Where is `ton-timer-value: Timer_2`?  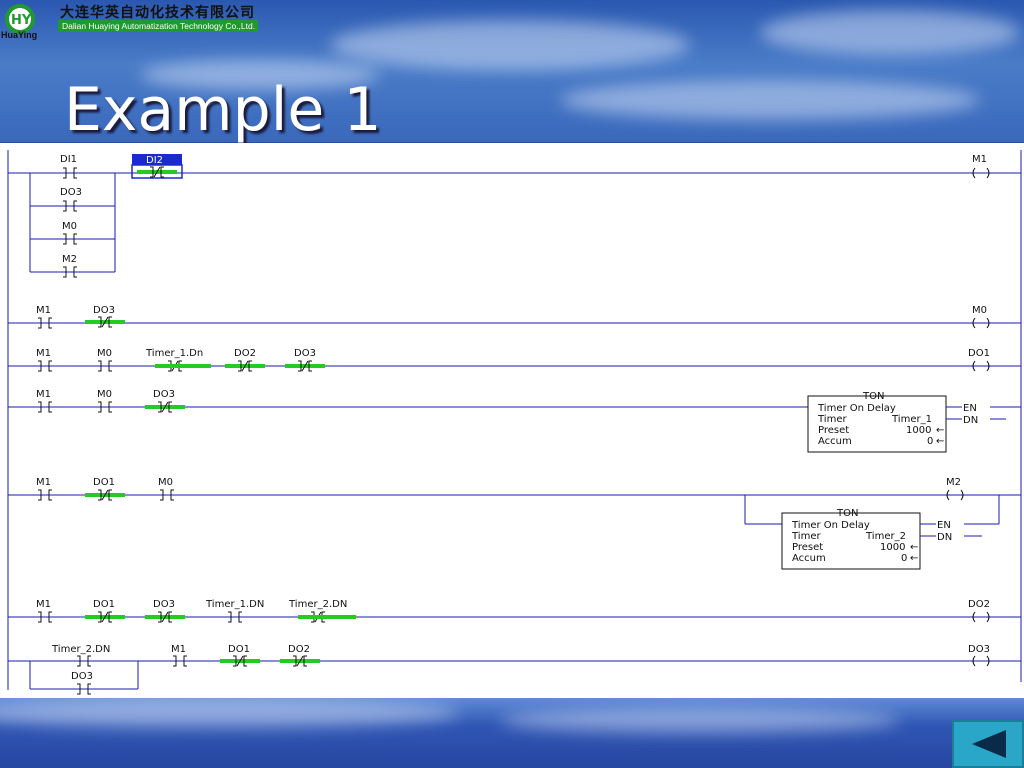 ton-timer-value: Timer_2 is located at coordinates (885, 536).